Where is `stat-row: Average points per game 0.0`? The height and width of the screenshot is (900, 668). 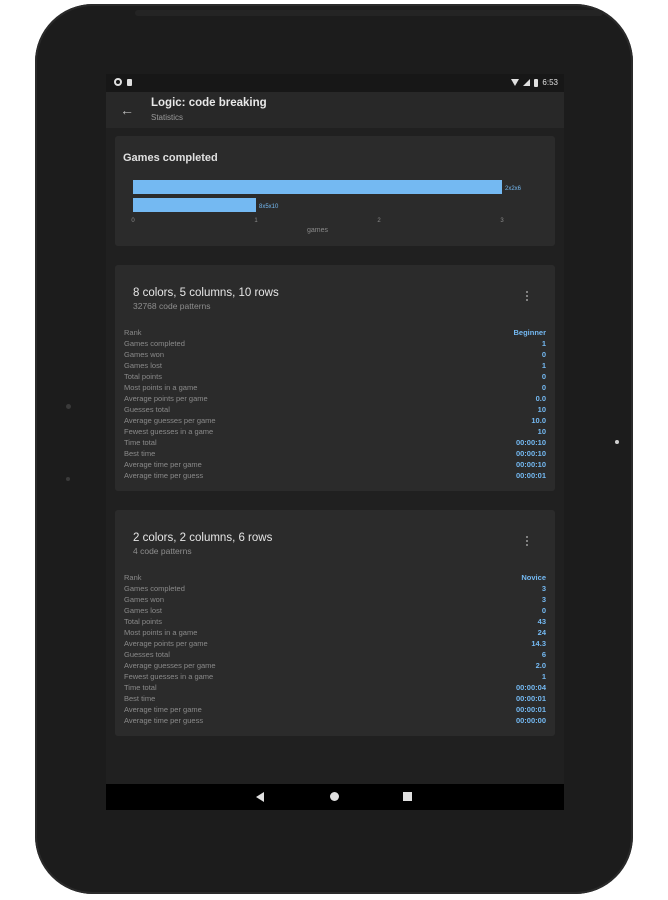
stat-row: Average points per game 0.0 is located at coordinates (335, 398).